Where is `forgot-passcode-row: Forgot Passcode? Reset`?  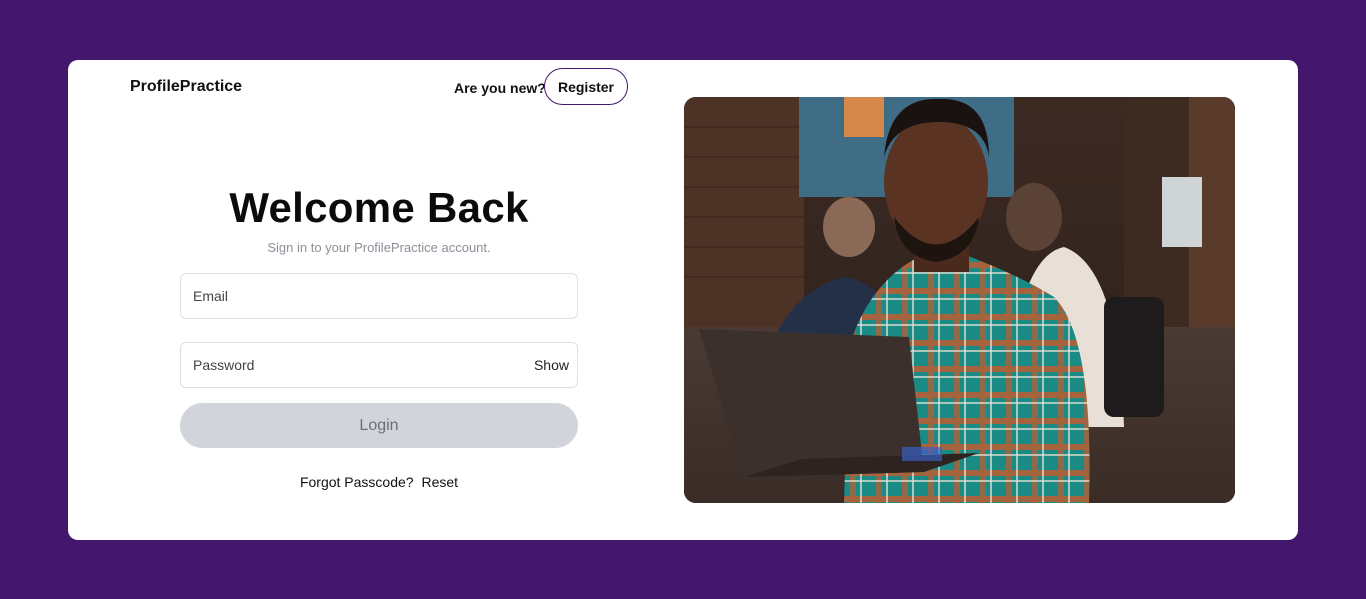 forgot-passcode-row: Forgot Passcode? Reset is located at coordinates (379, 482).